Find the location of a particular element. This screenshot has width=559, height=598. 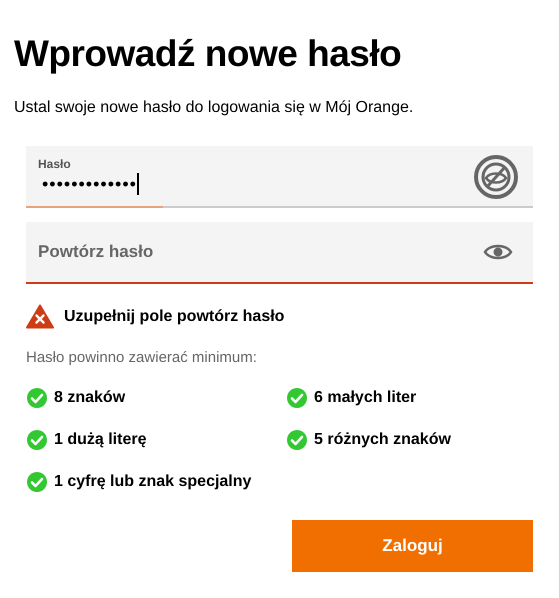

requirement-text: 1 cyfrę lub znak specjalny is located at coordinates (153, 482).